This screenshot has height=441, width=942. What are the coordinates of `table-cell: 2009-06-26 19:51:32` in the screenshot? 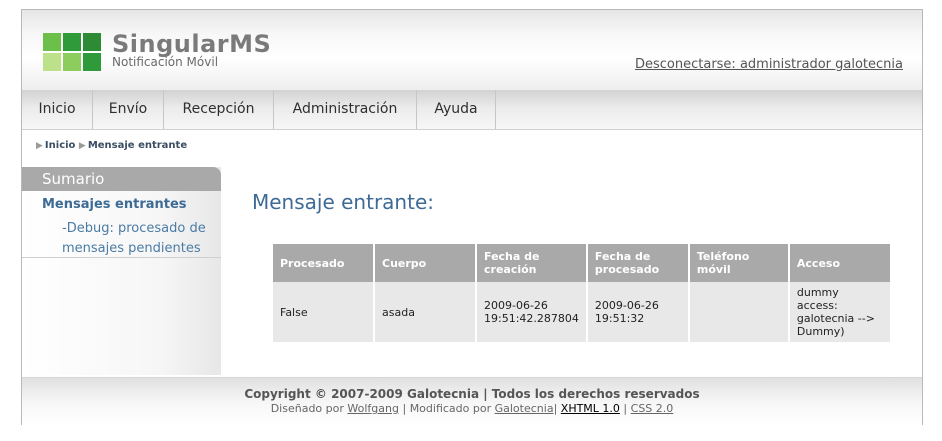 It's located at (638, 312).